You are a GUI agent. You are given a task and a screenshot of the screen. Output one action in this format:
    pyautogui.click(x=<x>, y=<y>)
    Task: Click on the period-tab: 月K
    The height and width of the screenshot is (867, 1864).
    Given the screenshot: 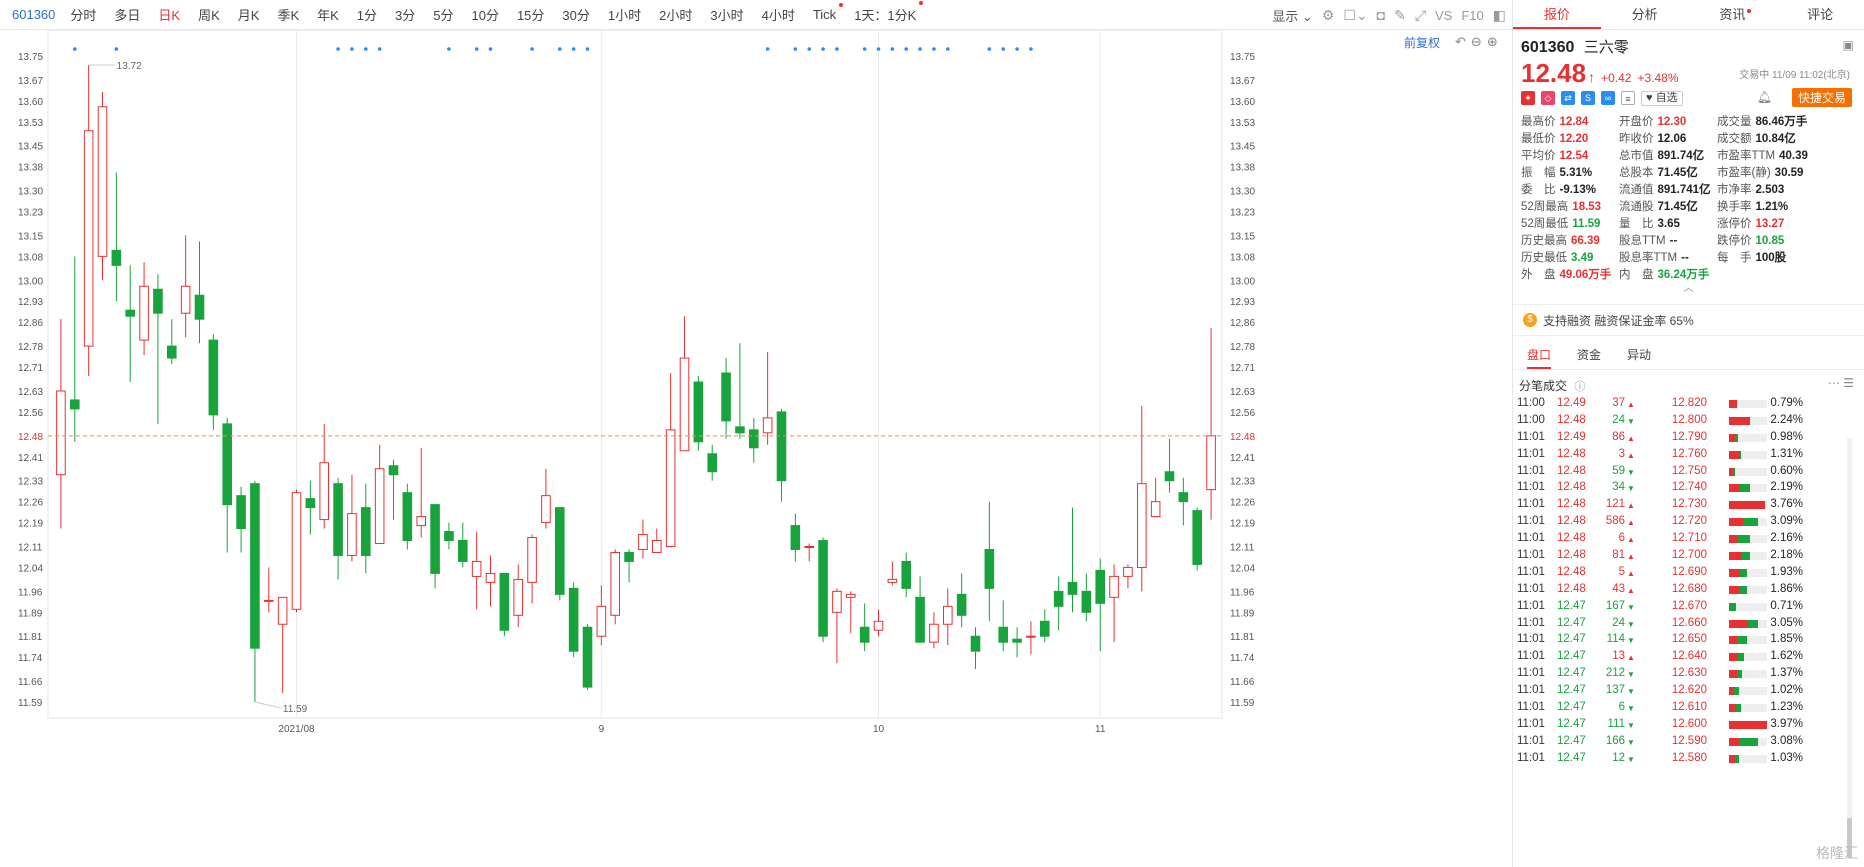 What is the action you would take?
    pyautogui.click(x=249, y=14)
    